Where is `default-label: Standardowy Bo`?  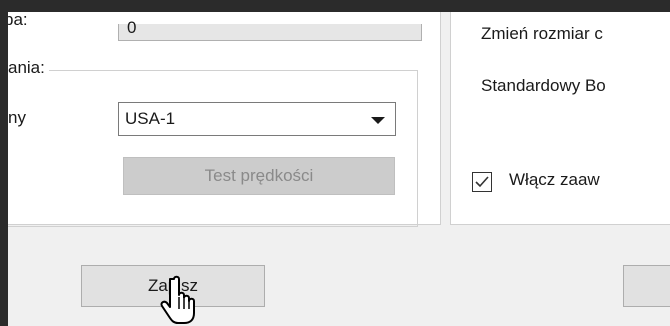 default-label: Standardowy Bo is located at coordinates (543, 85).